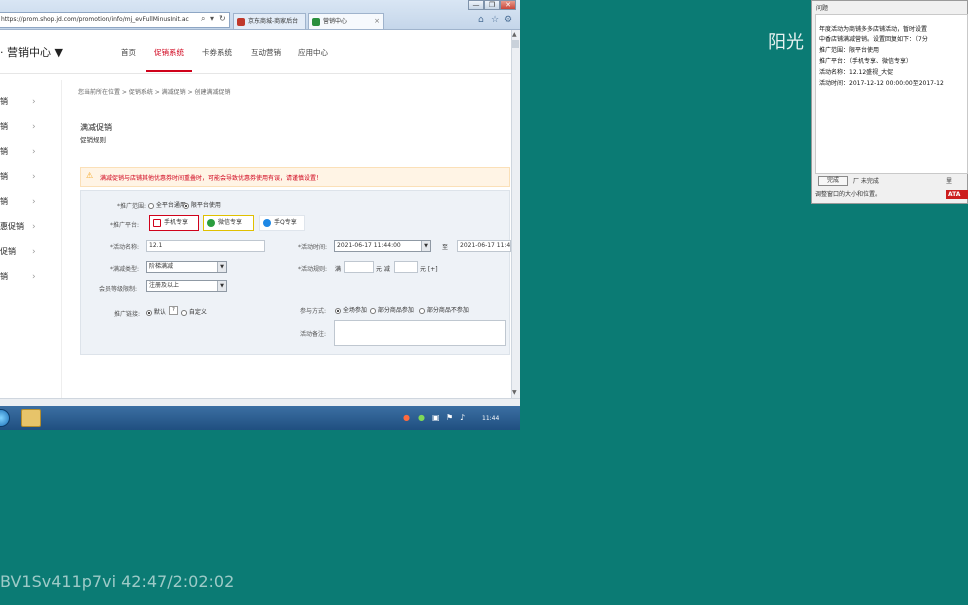 This screenshot has height=605, width=968. I want to click on participate-exclude-option: 部分商品不参加, so click(444, 309).